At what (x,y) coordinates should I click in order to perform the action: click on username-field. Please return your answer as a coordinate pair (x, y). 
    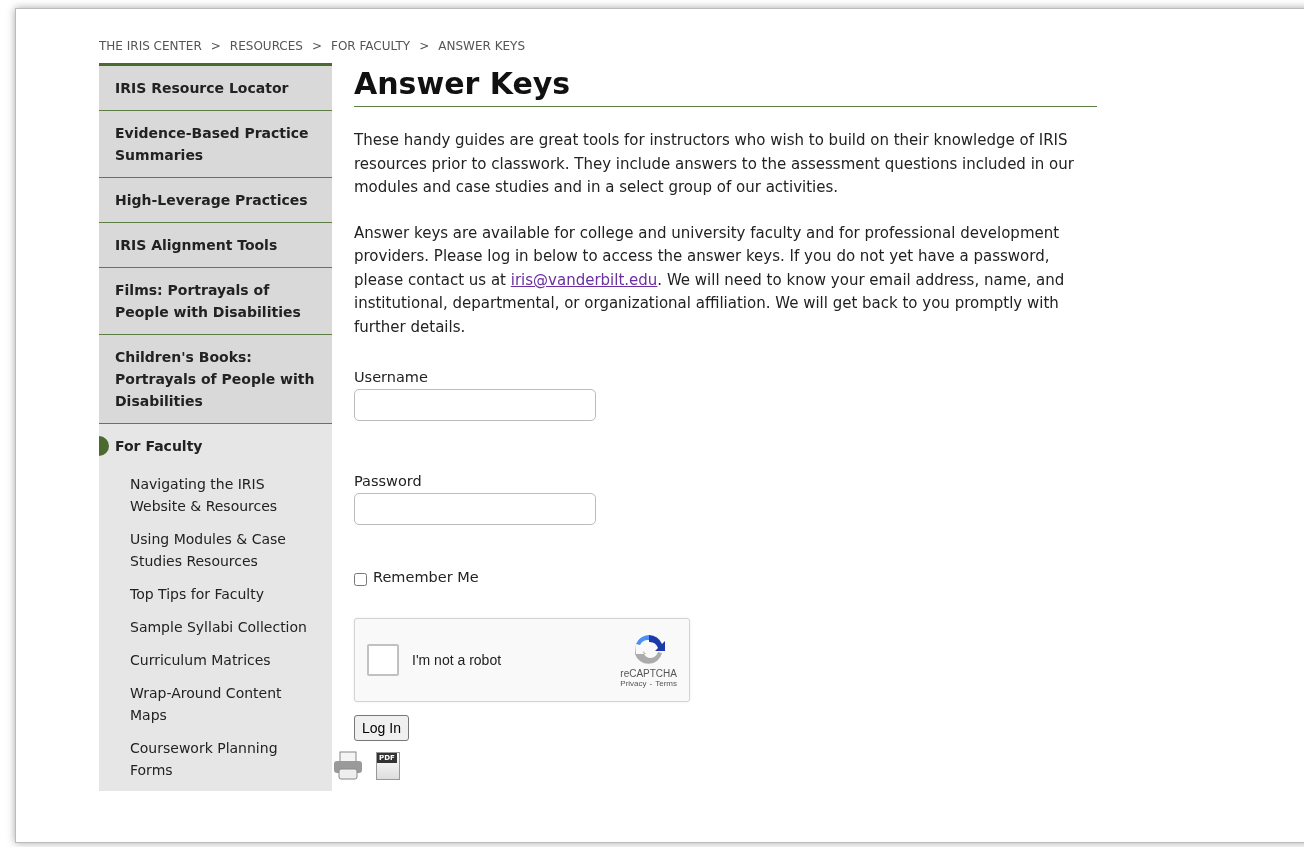
    Looking at the image, I should click on (475, 405).